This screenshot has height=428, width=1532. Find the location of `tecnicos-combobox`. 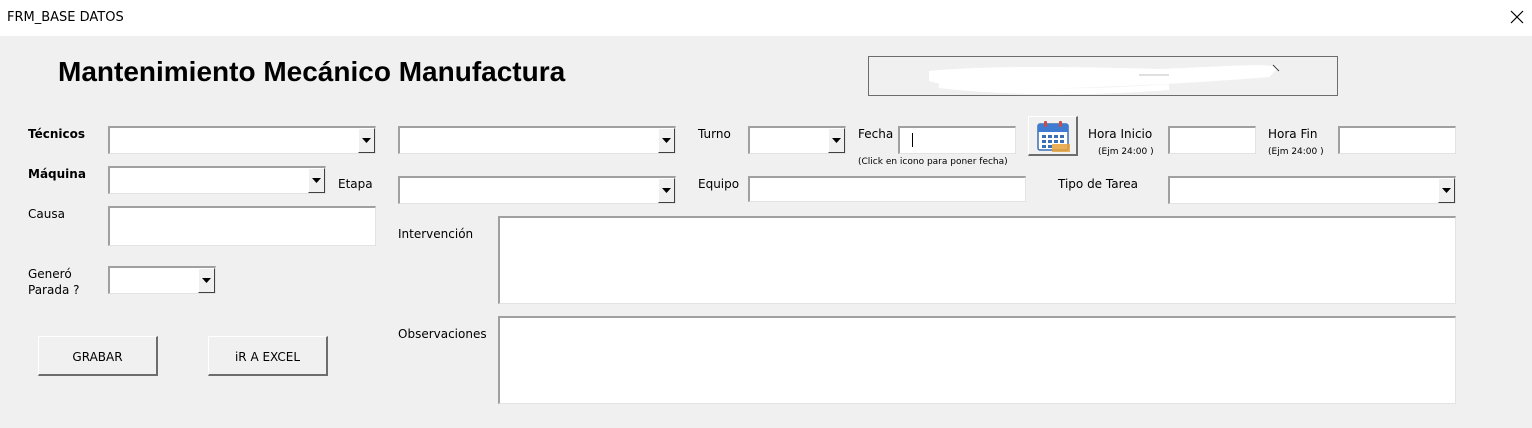

tecnicos-combobox is located at coordinates (242, 140).